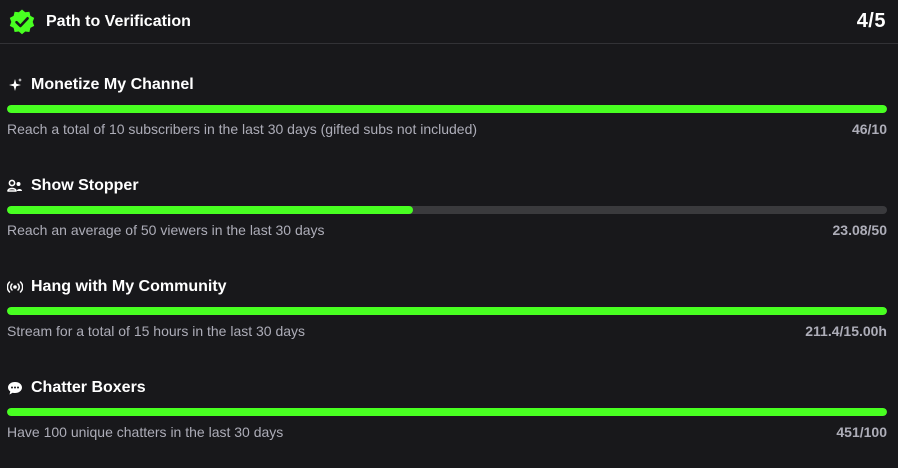 Image resolution: width=898 pixels, height=468 pixels. I want to click on goal-title-row: Monetize My Channel, so click(100, 85).